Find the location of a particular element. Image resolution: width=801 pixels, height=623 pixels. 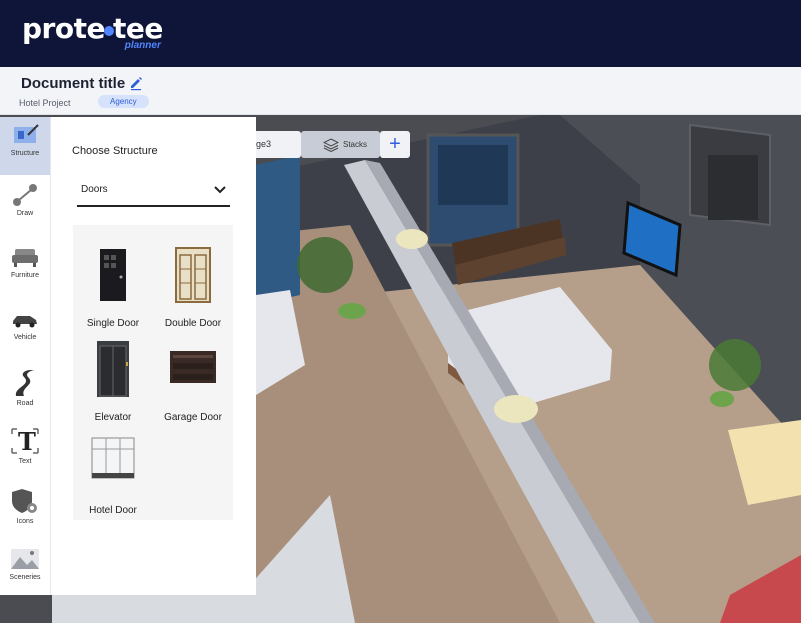

tool-text: T Text is located at coordinates (25, 450).